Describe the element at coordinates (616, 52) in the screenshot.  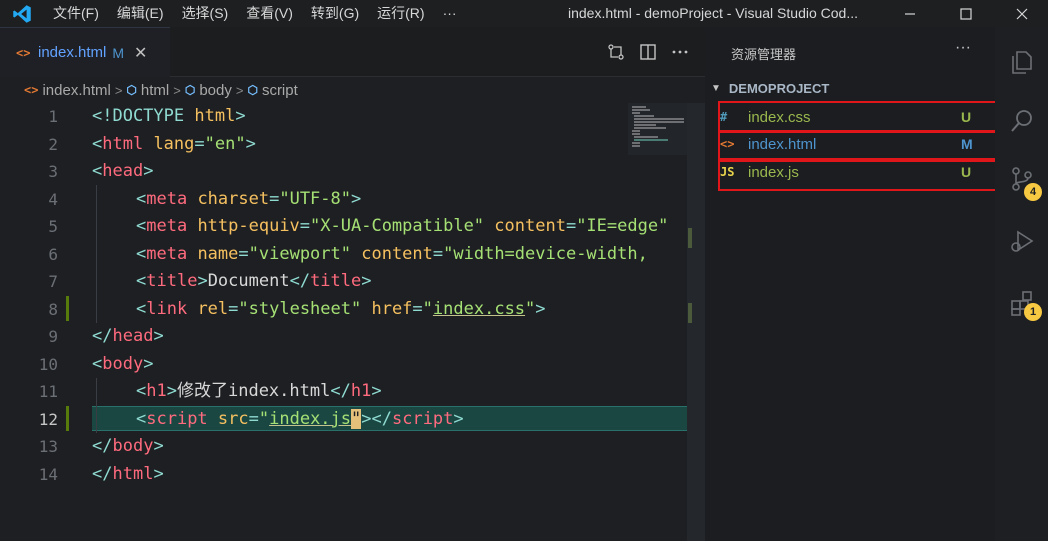
I see `open-changes-icon` at that location.